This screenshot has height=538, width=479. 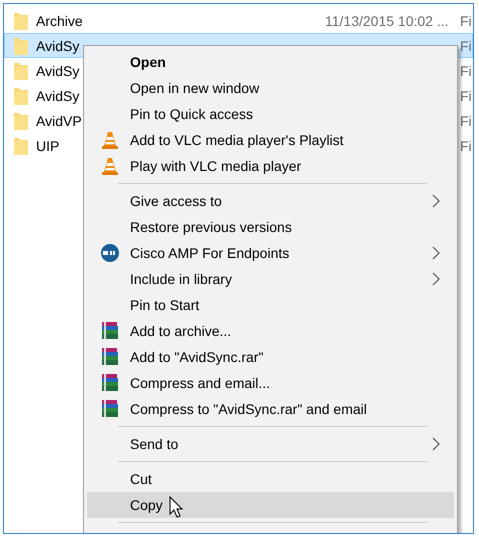 I want to click on file-name: AvidVP, so click(x=59, y=120).